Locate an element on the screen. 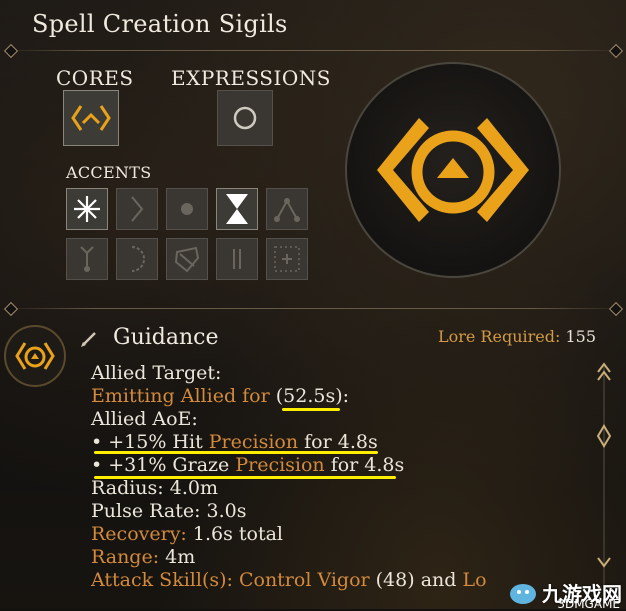  accents-heading: ACCENTS is located at coordinates (109, 172).